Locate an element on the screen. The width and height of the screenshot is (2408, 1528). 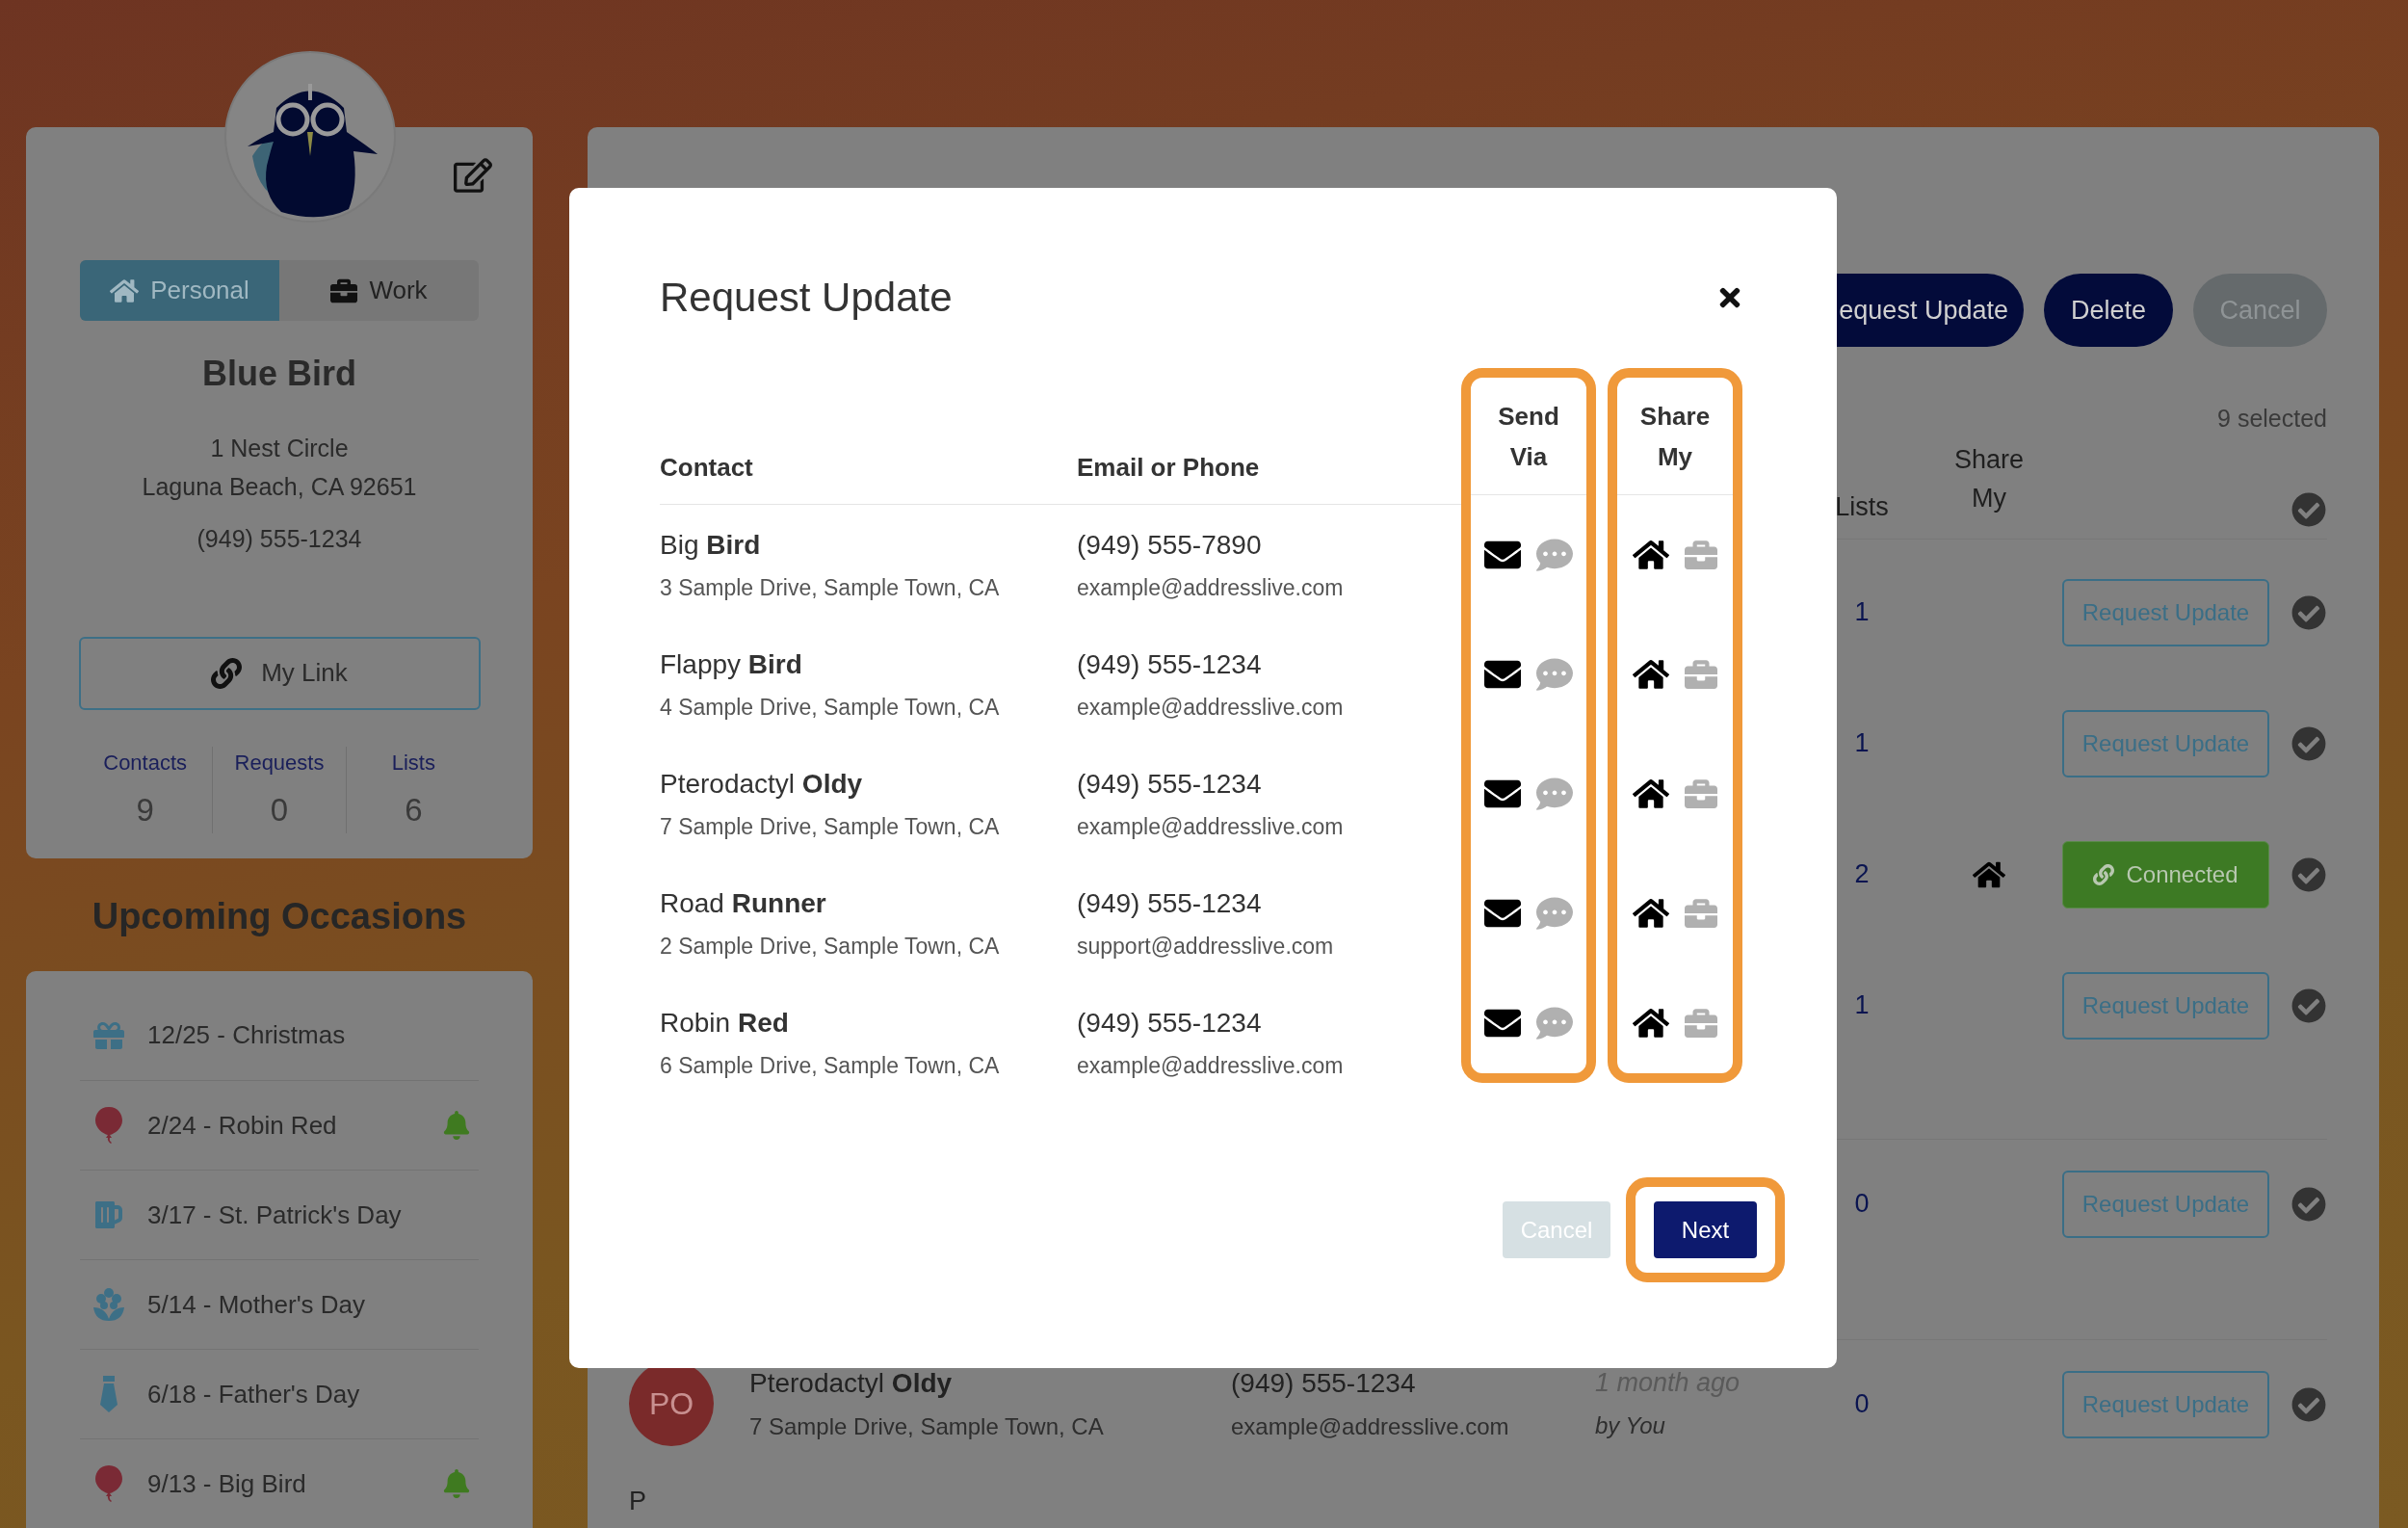
column-header: Send Via is located at coordinates (1528, 436).